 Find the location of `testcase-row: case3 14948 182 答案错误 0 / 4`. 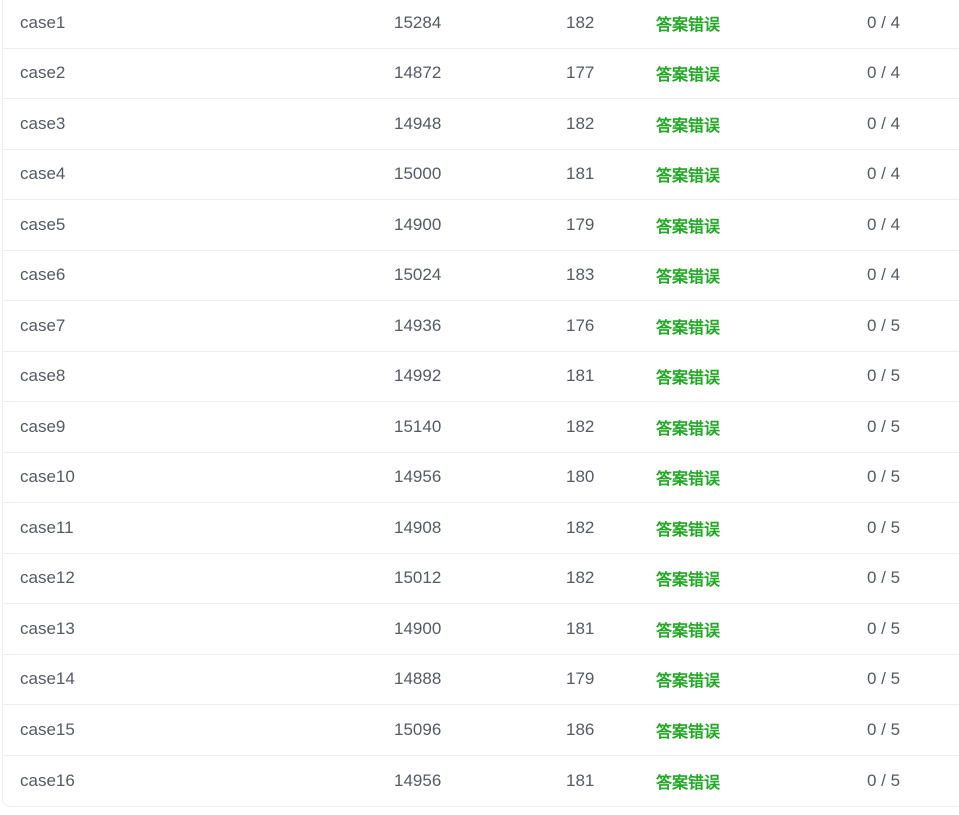

testcase-row: case3 14948 182 答案错误 0 / 4 is located at coordinates (481, 124).